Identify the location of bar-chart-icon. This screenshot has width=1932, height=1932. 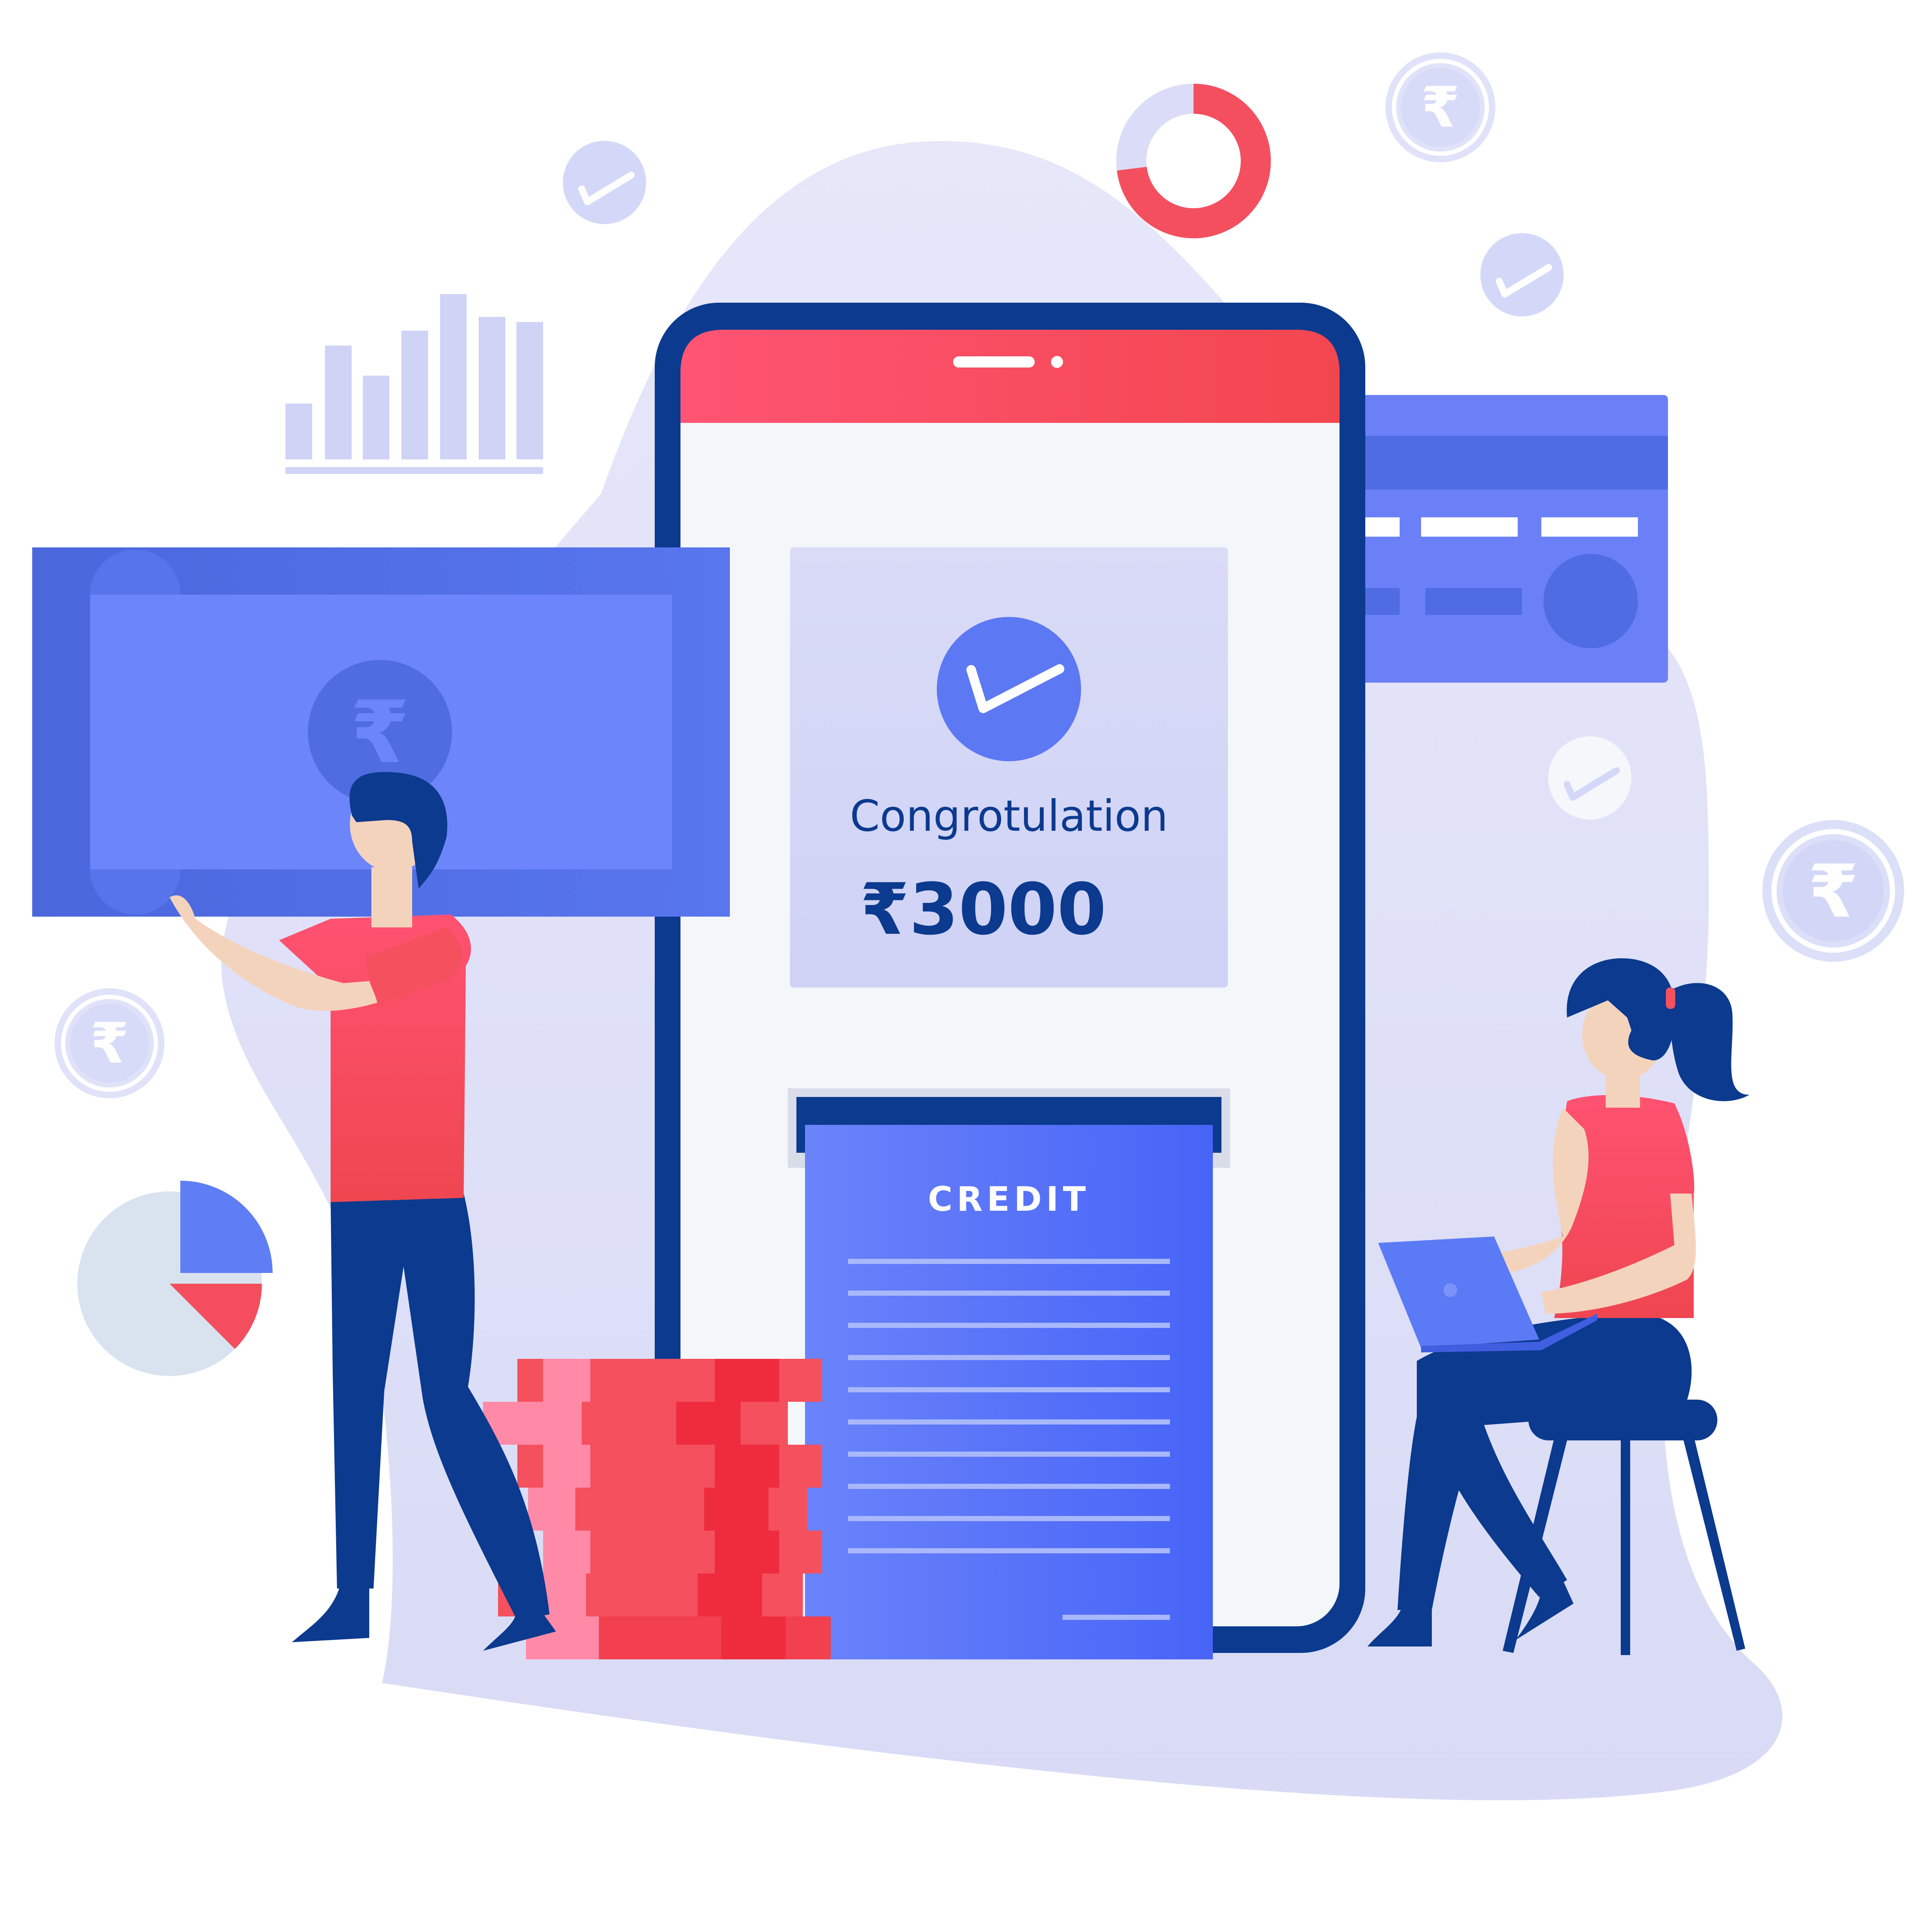
(414, 384).